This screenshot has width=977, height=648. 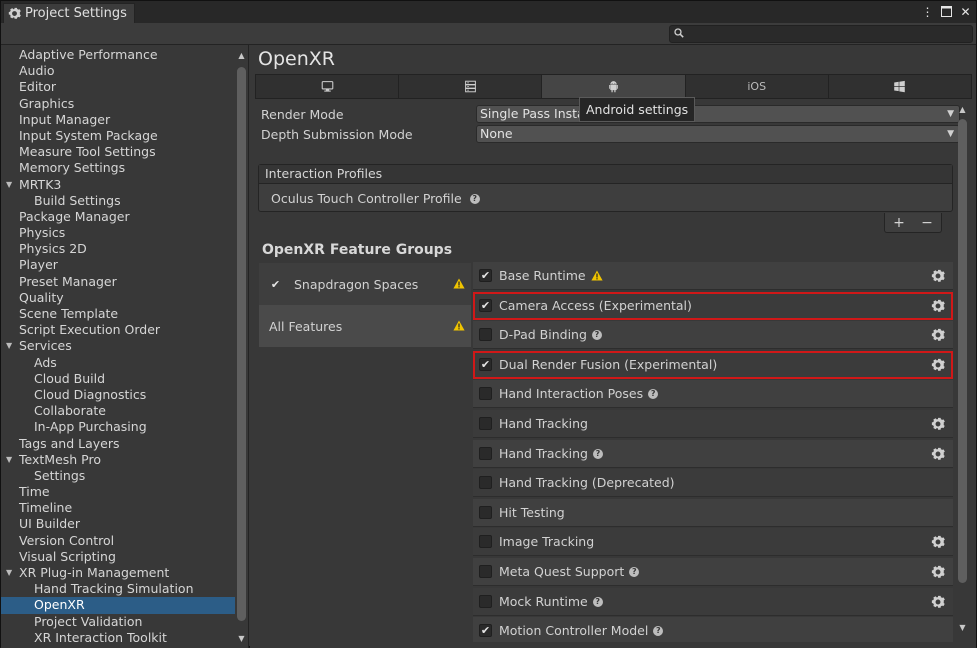 I want to click on sidebar-item: Physics 2D, so click(x=118, y=249).